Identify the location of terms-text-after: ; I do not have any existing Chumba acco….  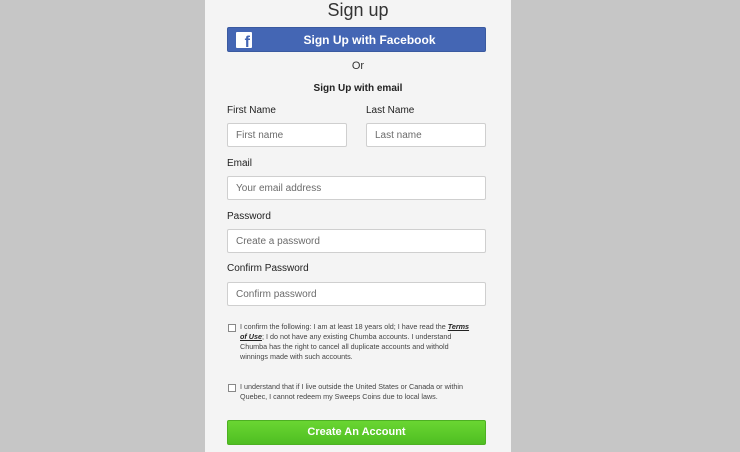
(346, 346).